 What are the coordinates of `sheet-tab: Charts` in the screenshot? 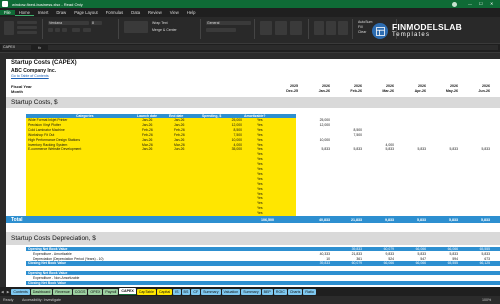 It's located at (295, 291).